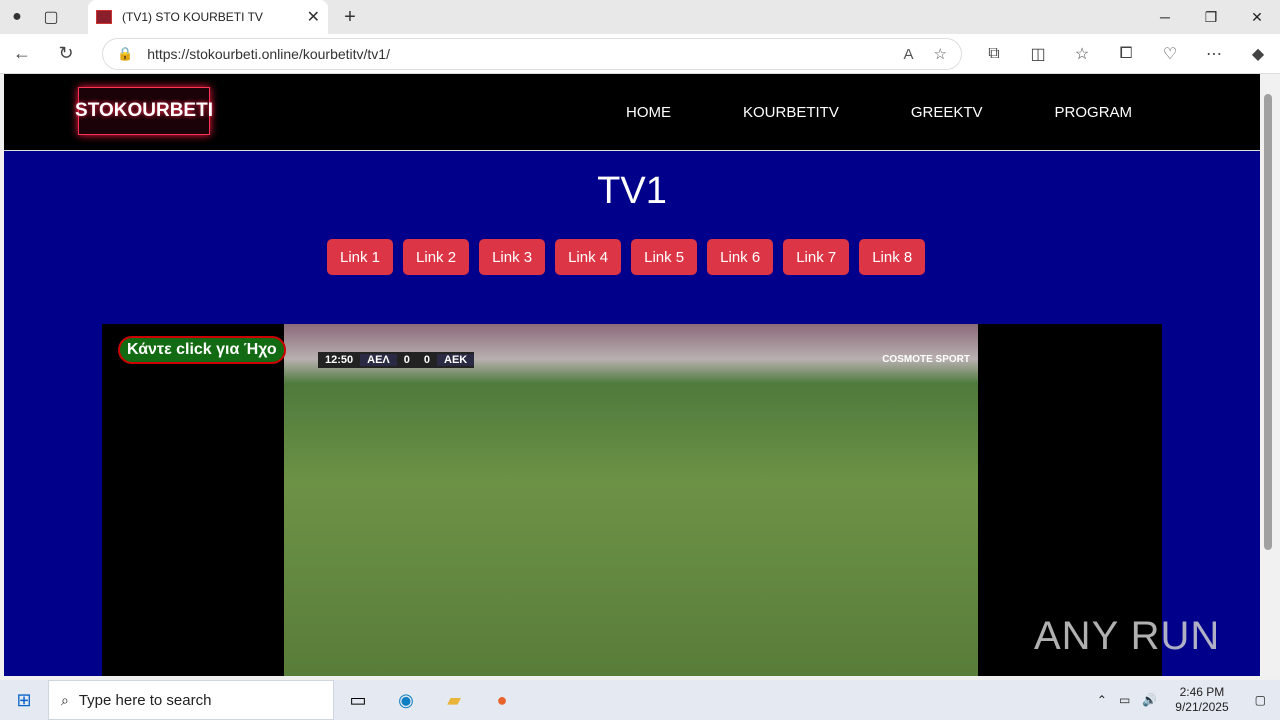  I want to click on favorites-icon: ☆, so click(1082, 54).